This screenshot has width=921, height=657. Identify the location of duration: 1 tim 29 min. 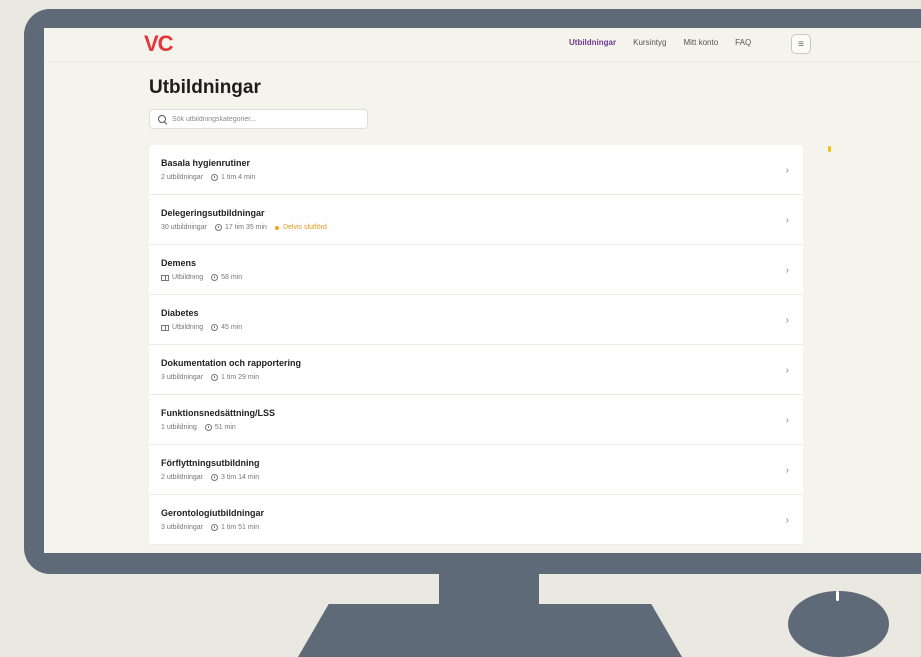
(235, 377).